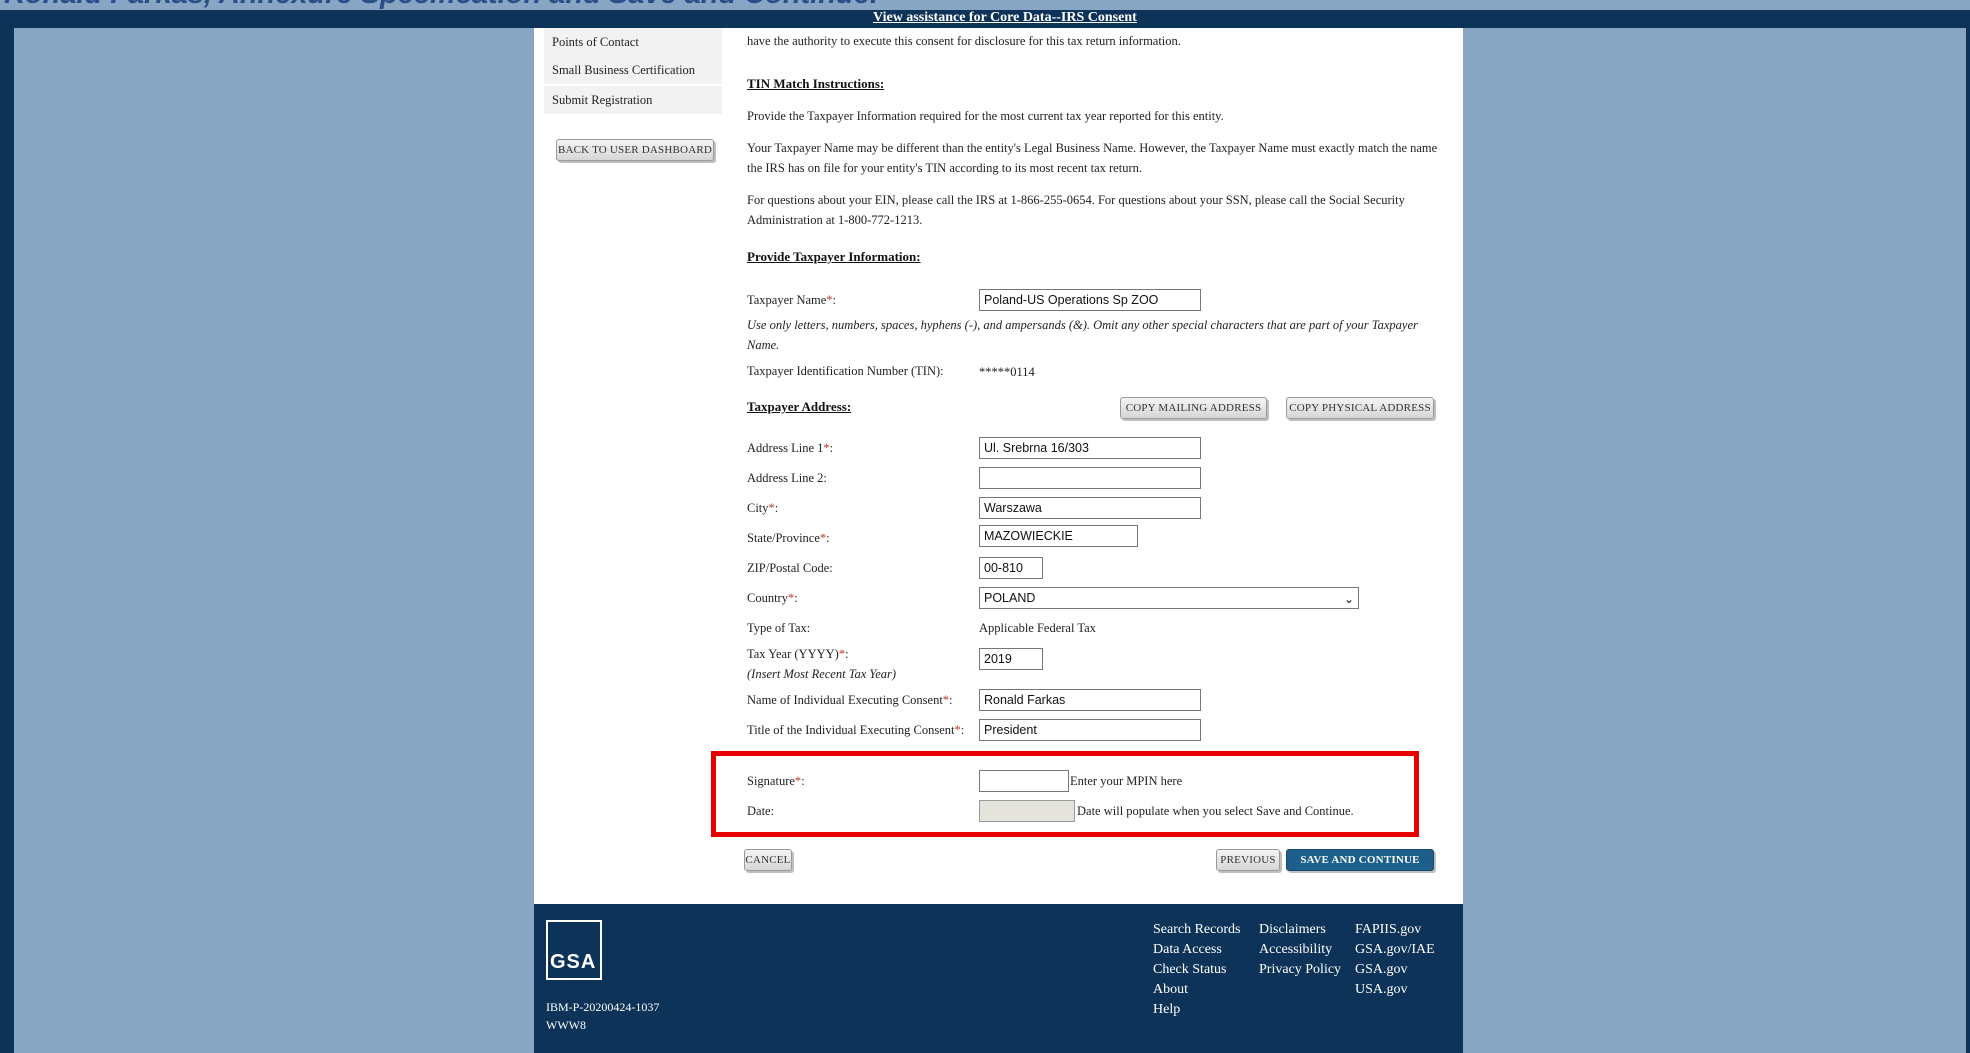  I want to click on copy-mailing-address-button: COPY MAILING ADDRESS, so click(1193, 408).